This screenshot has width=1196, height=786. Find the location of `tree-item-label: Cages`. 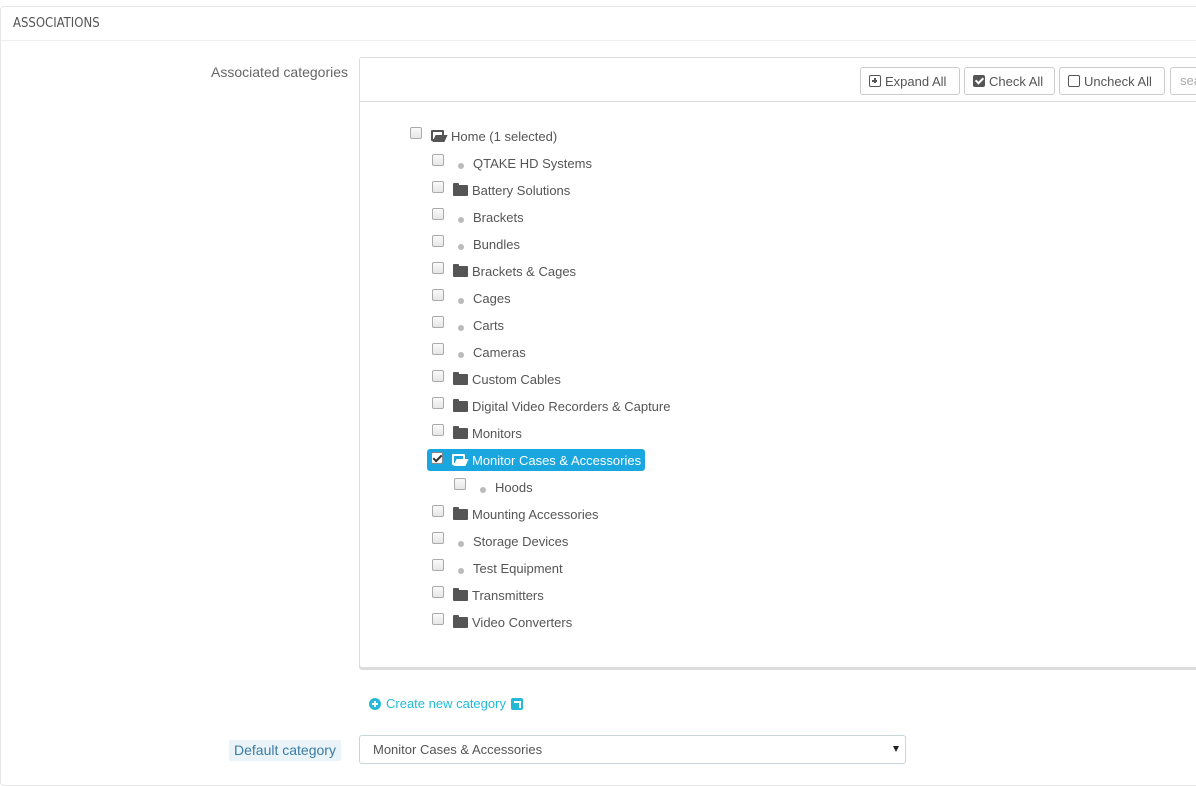

tree-item-label: Cages is located at coordinates (492, 298).